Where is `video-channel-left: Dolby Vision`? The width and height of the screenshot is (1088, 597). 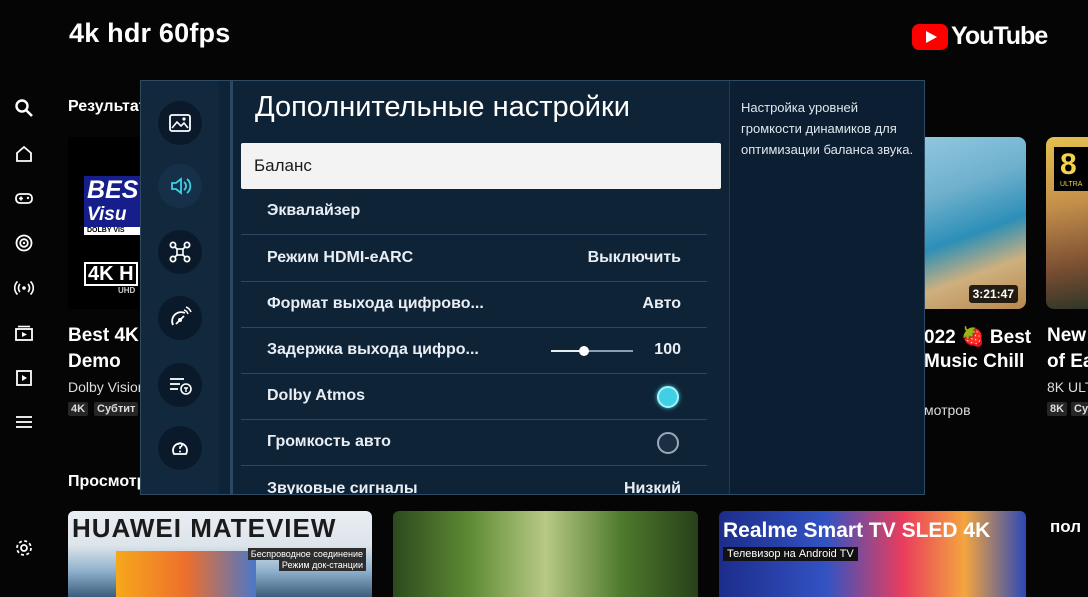 video-channel-left: Dolby Vision is located at coordinates (107, 387).